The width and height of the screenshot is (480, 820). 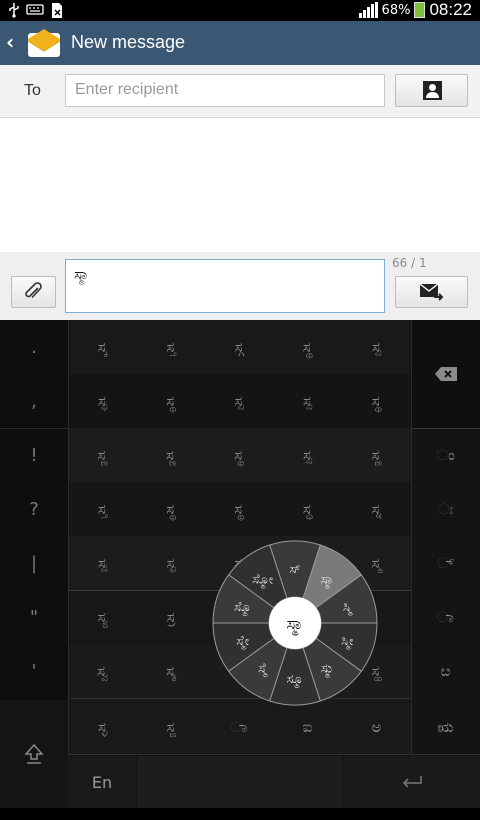 I want to click on key-visarga: ಃ, so click(x=445, y=509).